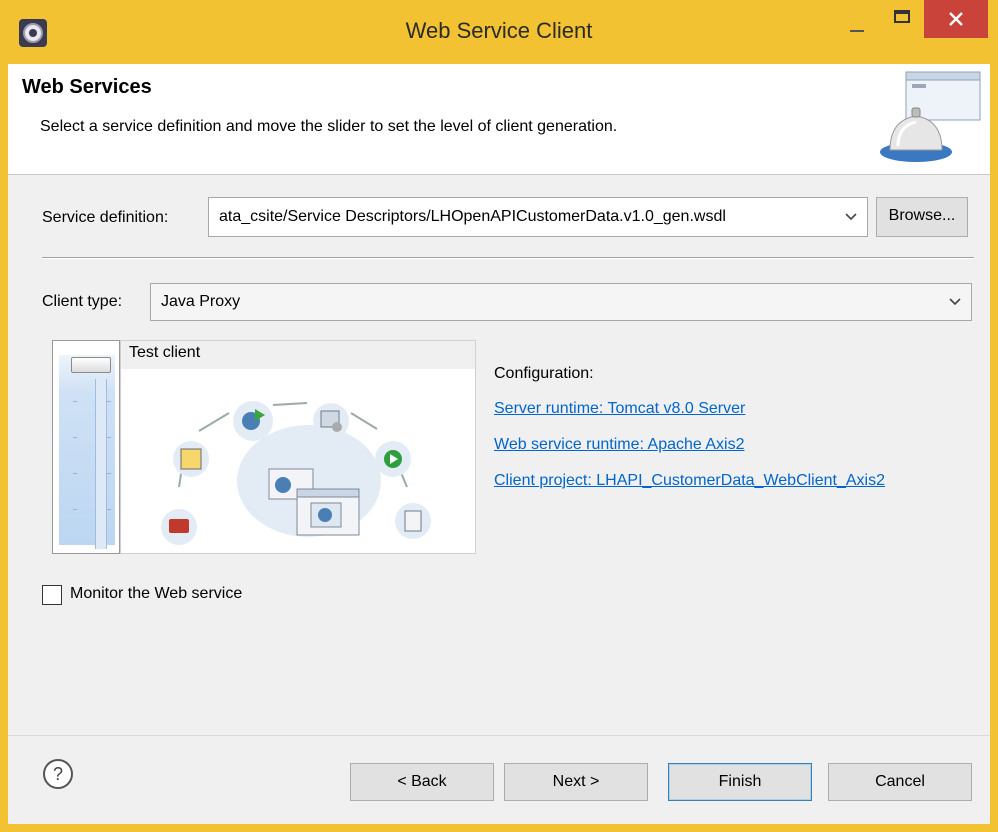 This screenshot has height=832, width=998. What do you see at coordinates (298, 355) in the screenshot?
I see `generation-level-label: Test client` at bounding box center [298, 355].